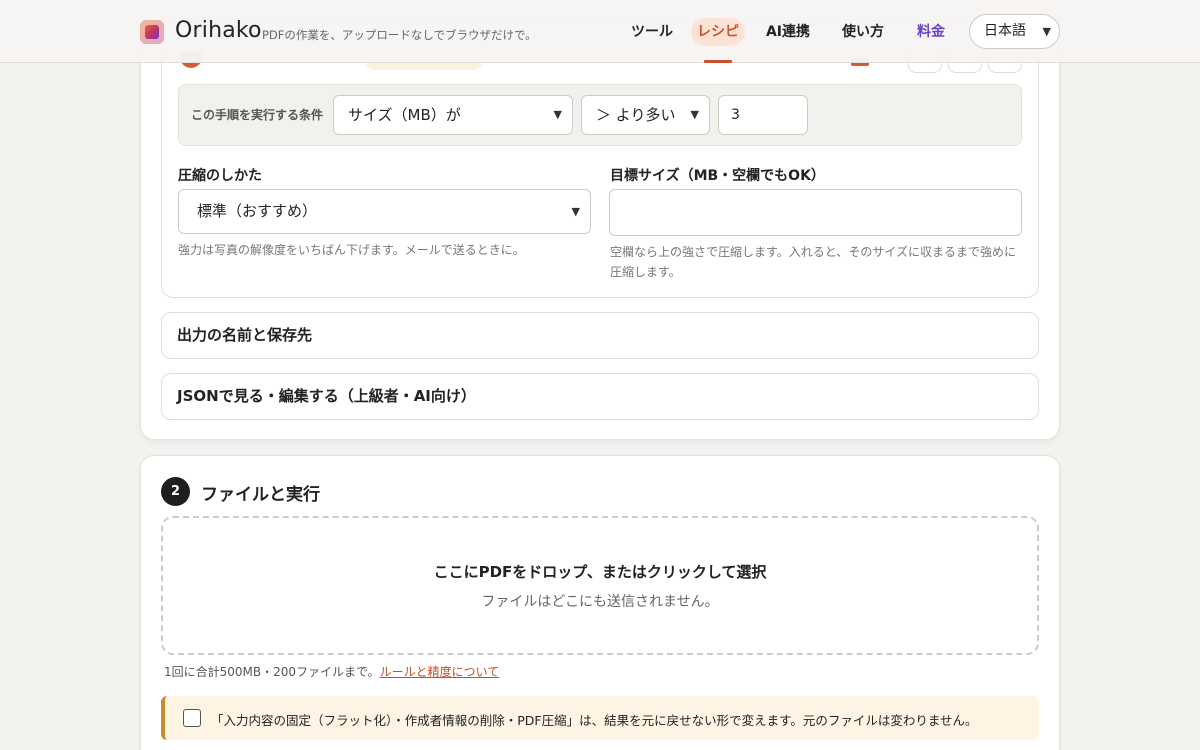 Image resolution: width=1200 pixels, height=750 pixels. What do you see at coordinates (192, 718) in the screenshot?
I see `confirm-checkbox` at bounding box center [192, 718].